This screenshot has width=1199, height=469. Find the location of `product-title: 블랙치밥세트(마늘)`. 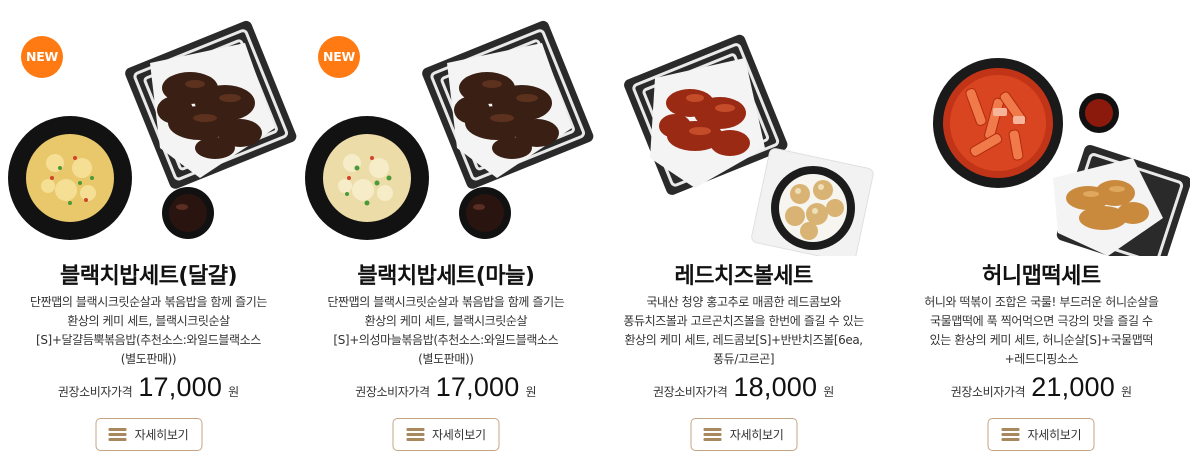

product-title: 블랙치밥세트(마늘) is located at coordinates (446, 276).